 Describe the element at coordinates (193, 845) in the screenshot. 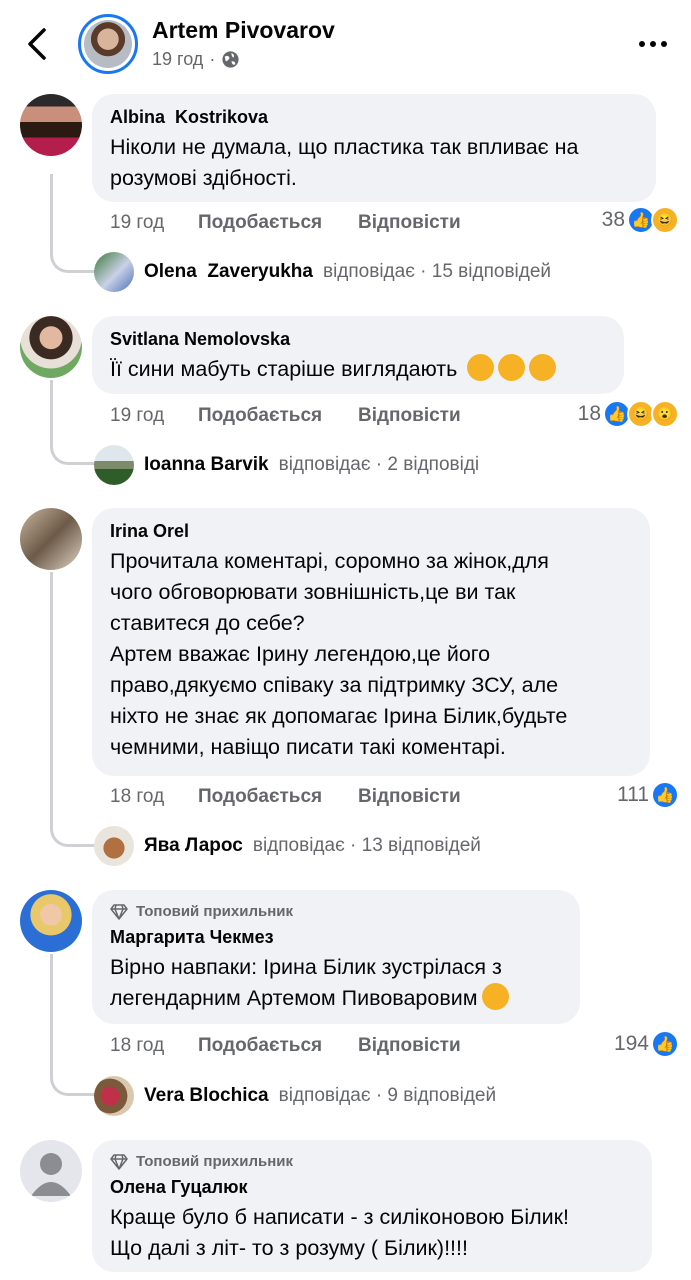

I see `reply-author: Ява Ларос` at that location.